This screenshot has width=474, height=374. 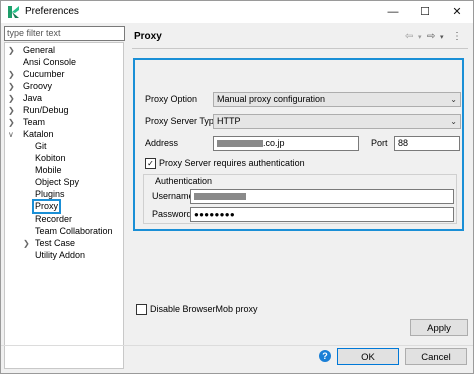 What do you see at coordinates (300, 48) in the screenshot?
I see `header-divider` at bounding box center [300, 48].